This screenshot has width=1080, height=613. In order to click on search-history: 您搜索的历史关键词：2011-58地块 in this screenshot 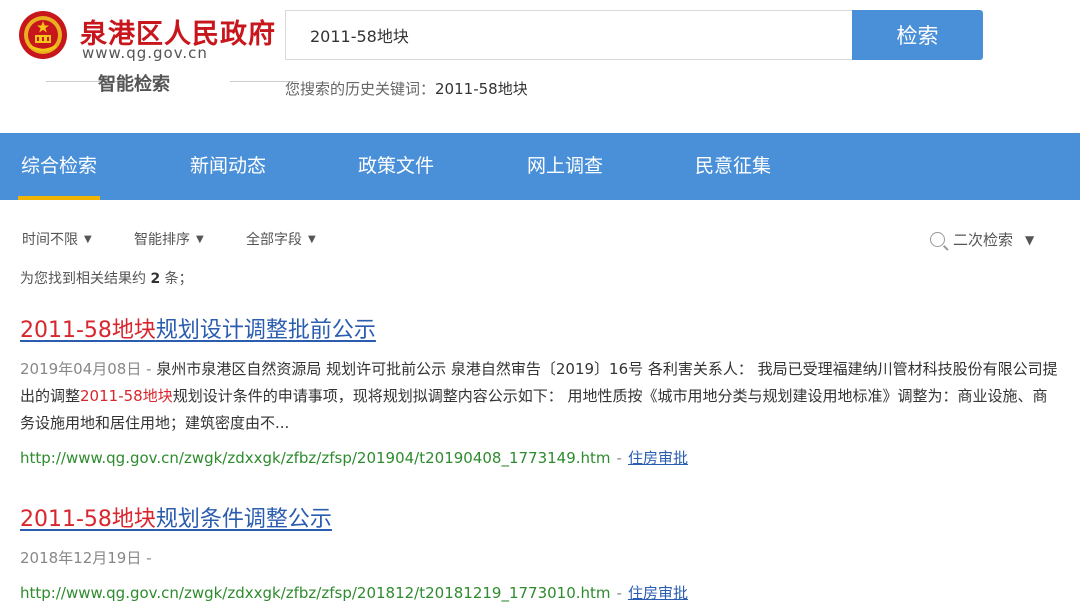, I will do `click(406, 88)`.